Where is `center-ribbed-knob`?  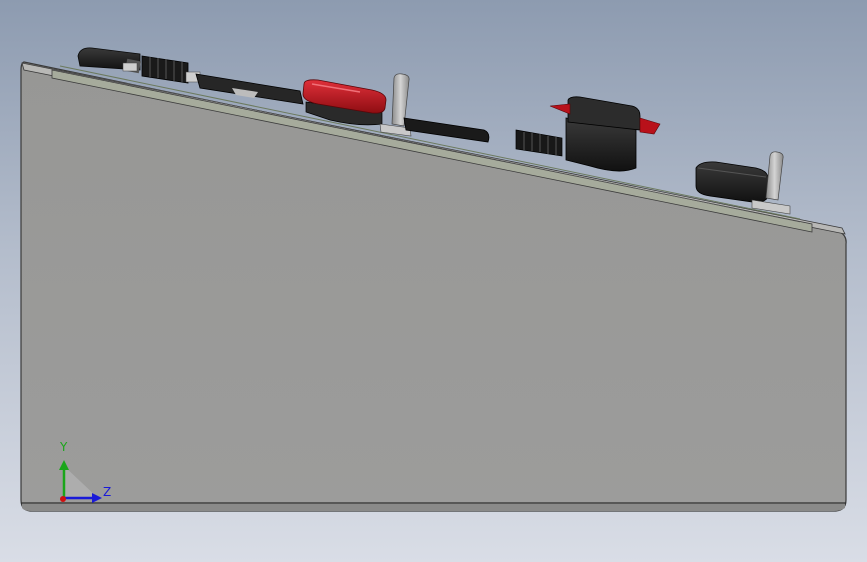
center-ribbed-knob is located at coordinates (539, 143).